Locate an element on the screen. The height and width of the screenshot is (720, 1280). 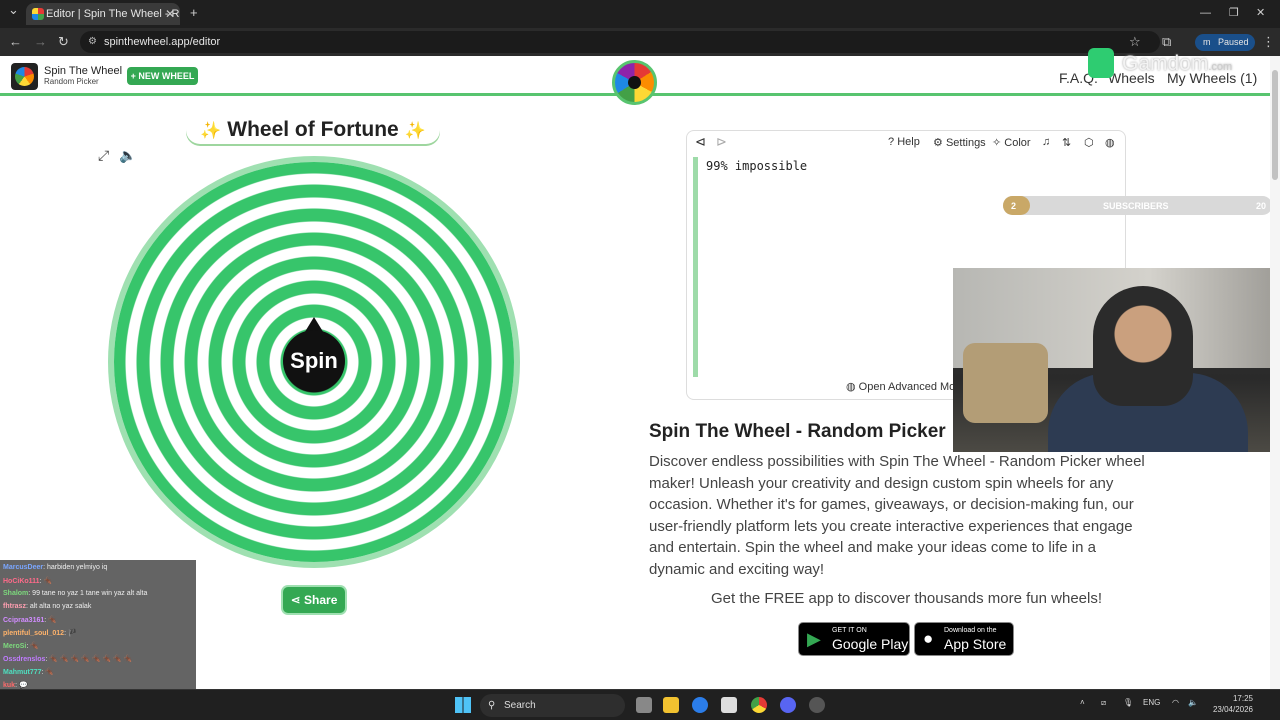
file-explorer-icon is located at coordinates (671, 705).